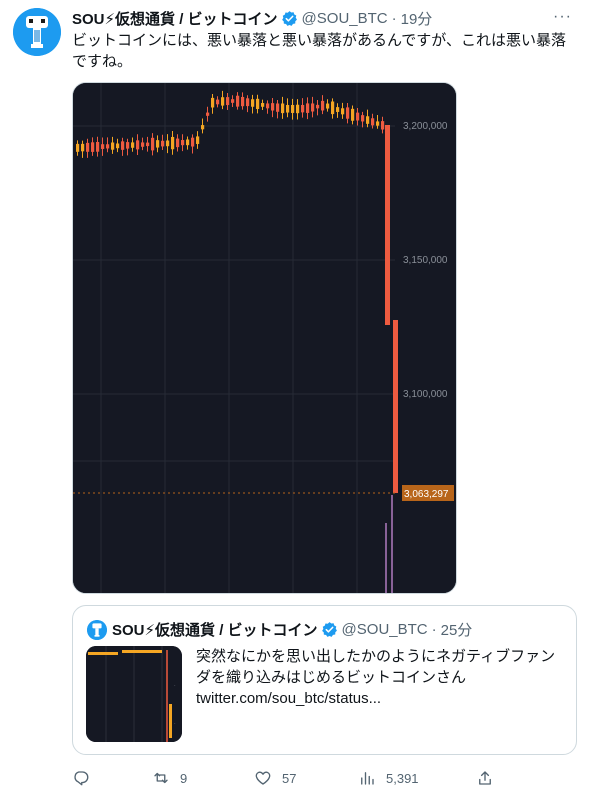 This screenshot has width=592, height=792. Describe the element at coordinates (562, 17) in the screenshot. I see `more-options-button: ···` at that location.